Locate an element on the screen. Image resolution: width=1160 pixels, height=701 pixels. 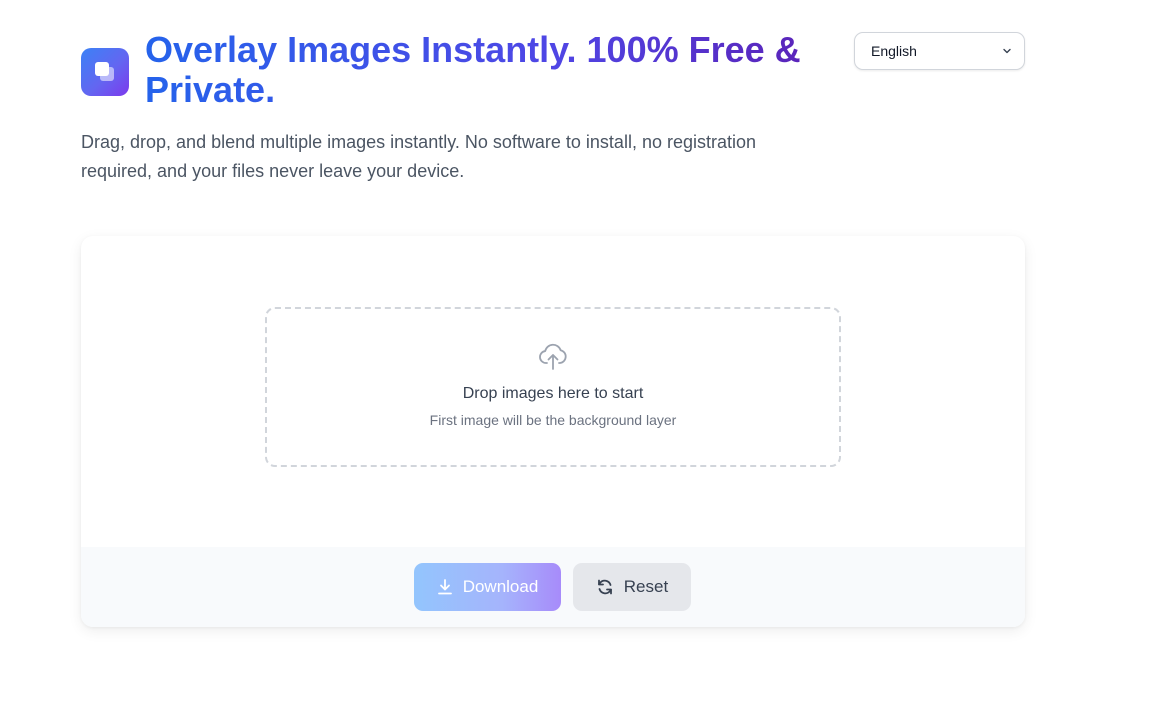
app-logo is located at coordinates (105, 72).